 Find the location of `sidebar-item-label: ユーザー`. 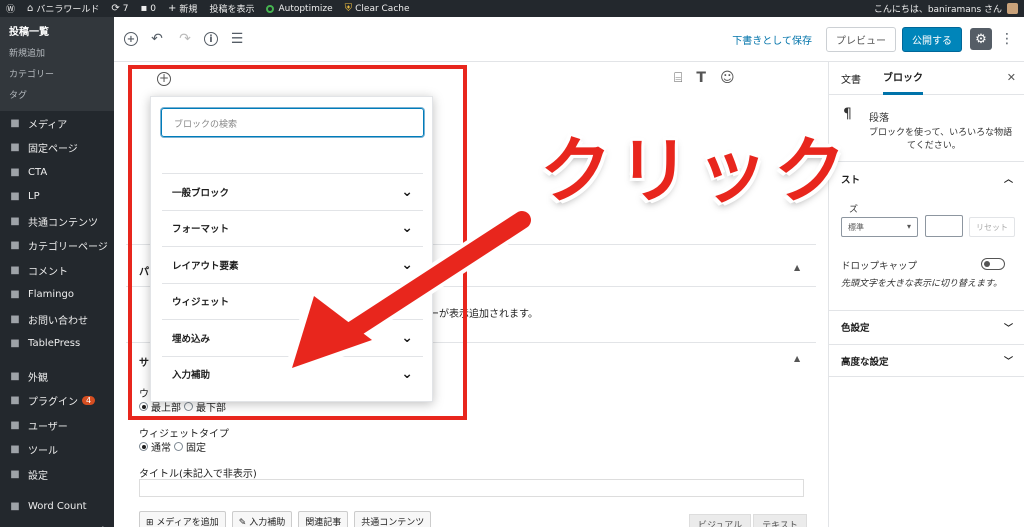

sidebar-item-label: ユーザー is located at coordinates (48, 427).